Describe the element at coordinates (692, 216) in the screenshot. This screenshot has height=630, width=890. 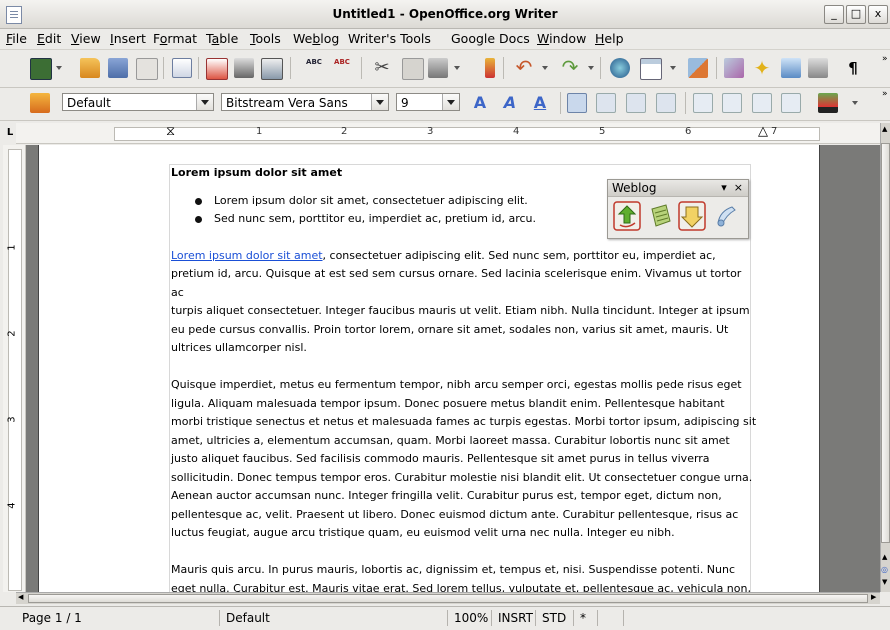
I see `weblog-download-button` at that location.